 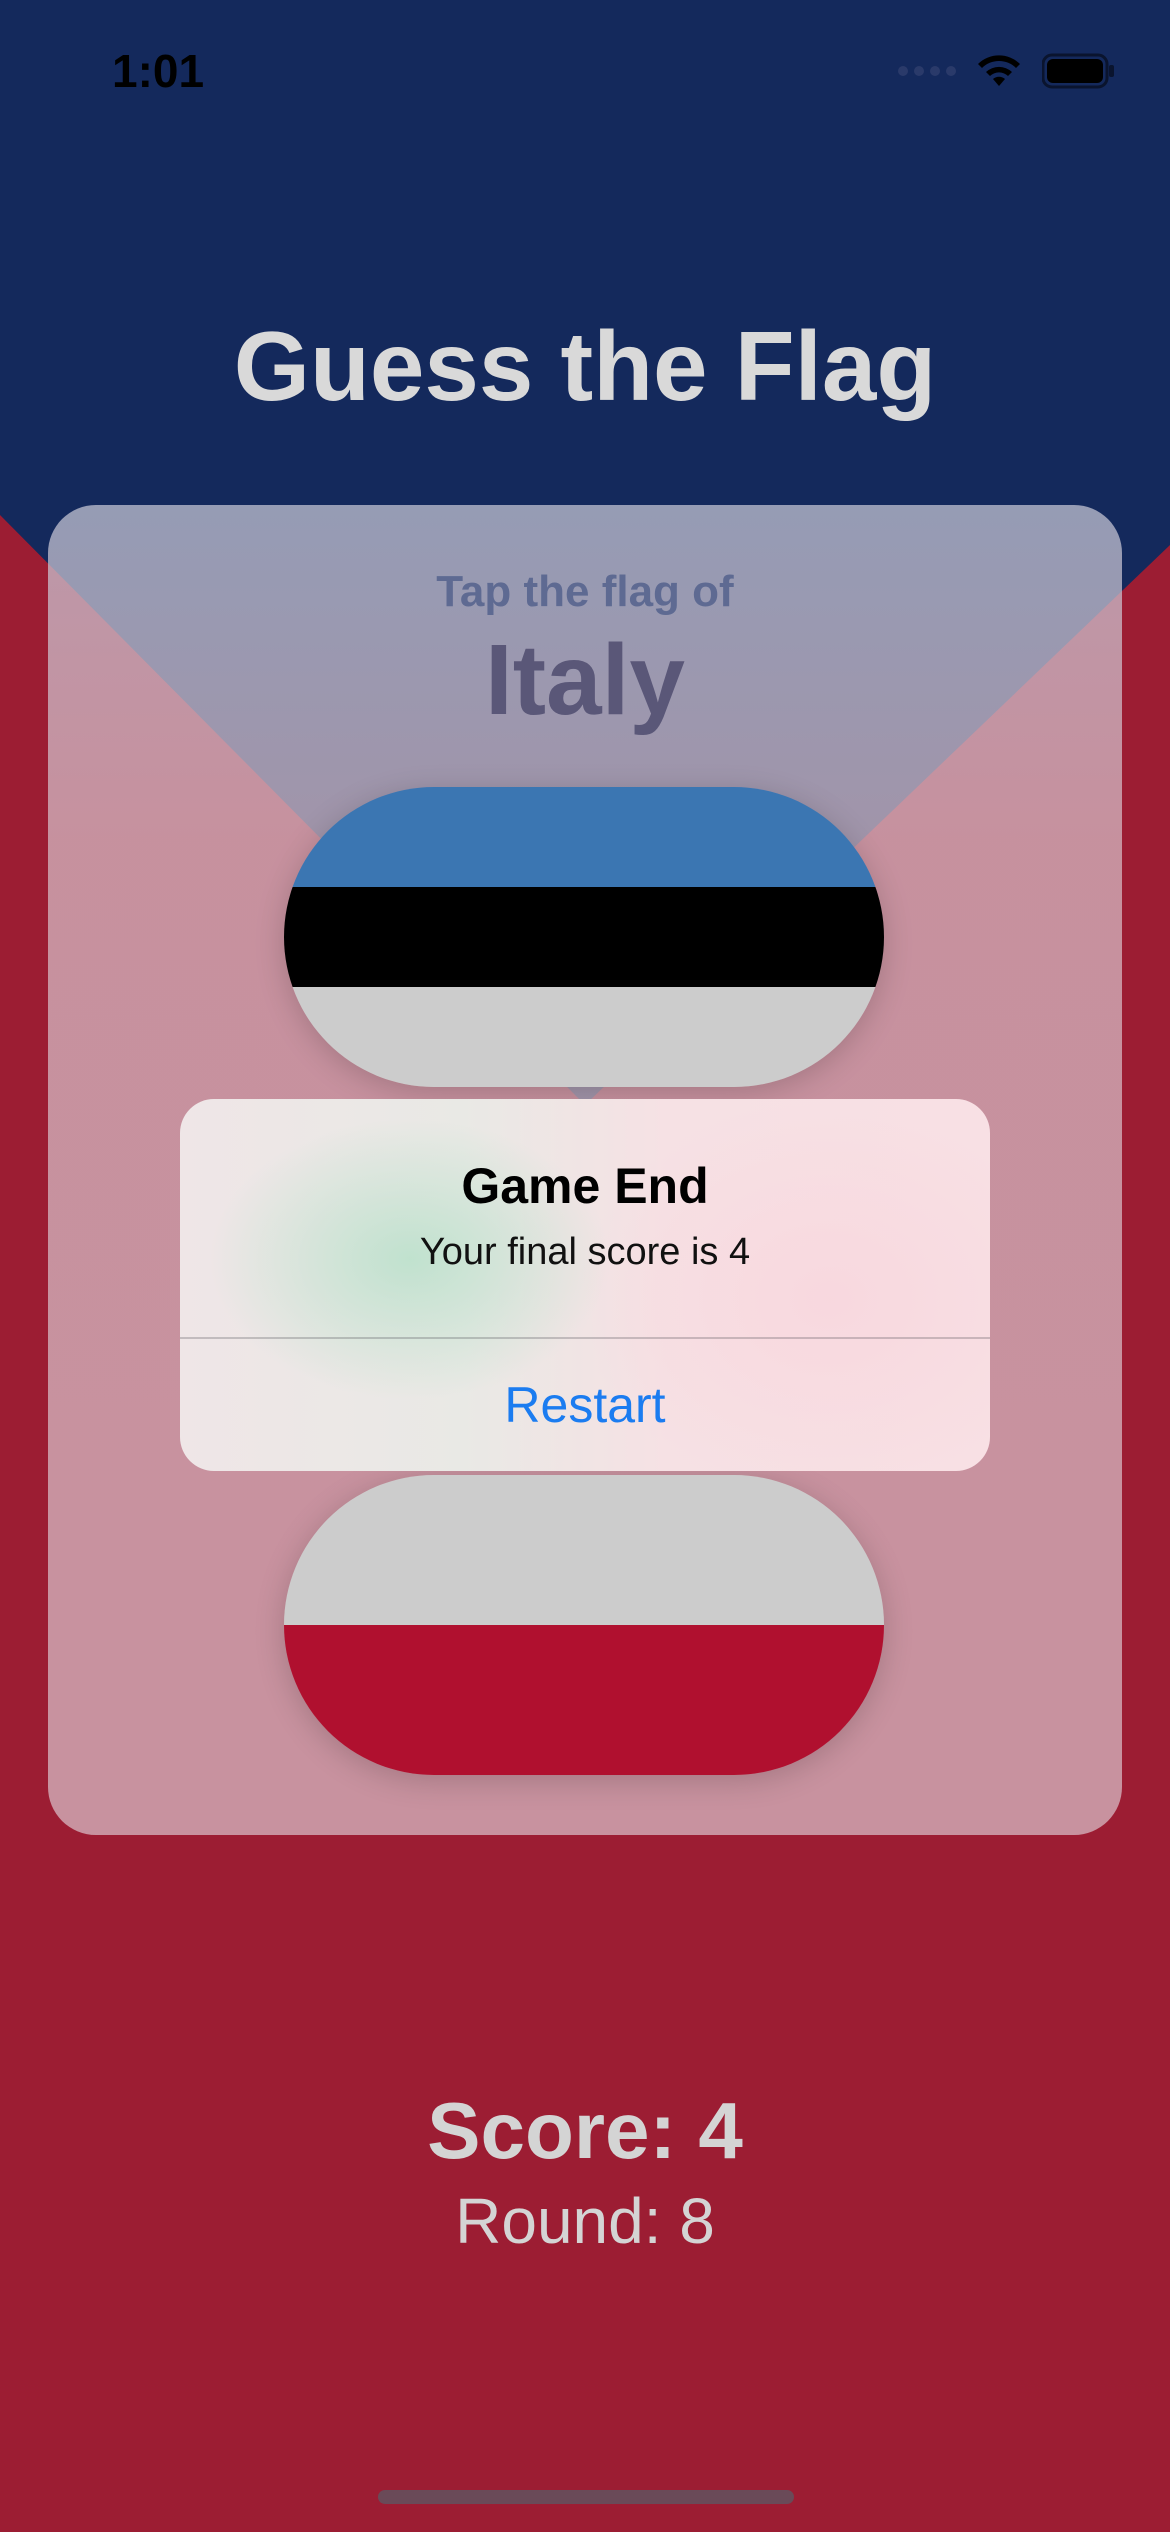 I want to click on question-prompt: Tap the flag of, so click(x=585, y=591).